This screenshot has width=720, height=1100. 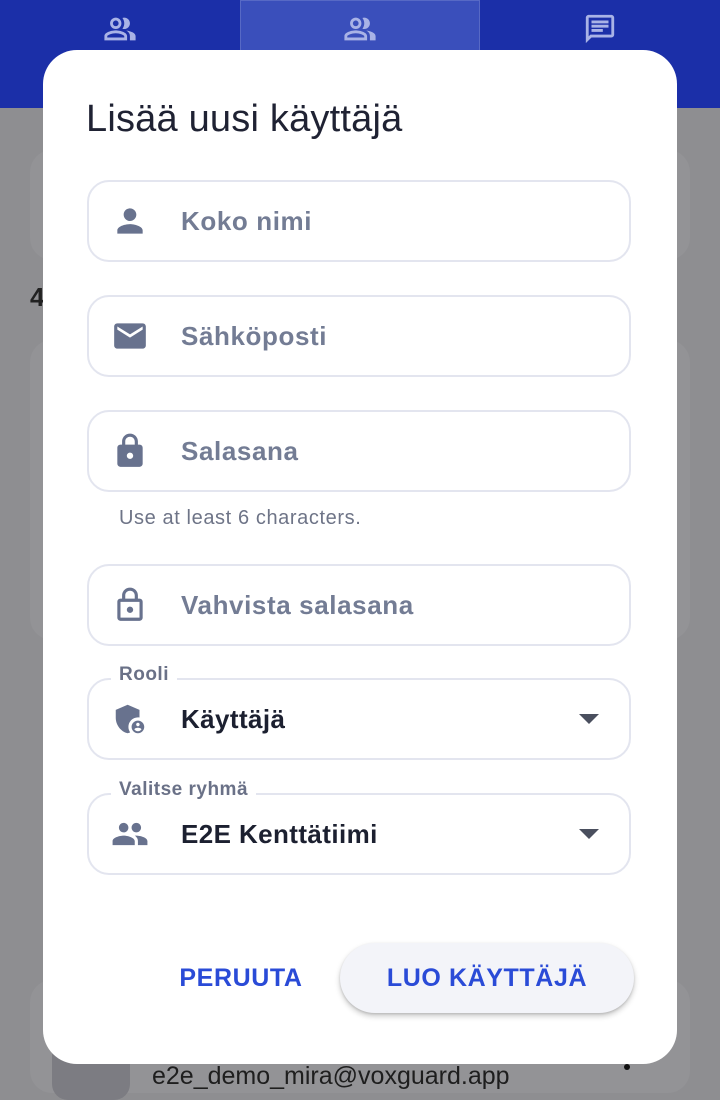 What do you see at coordinates (144, 675) in the screenshot?
I see `role-label: Rooli` at bounding box center [144, 675].